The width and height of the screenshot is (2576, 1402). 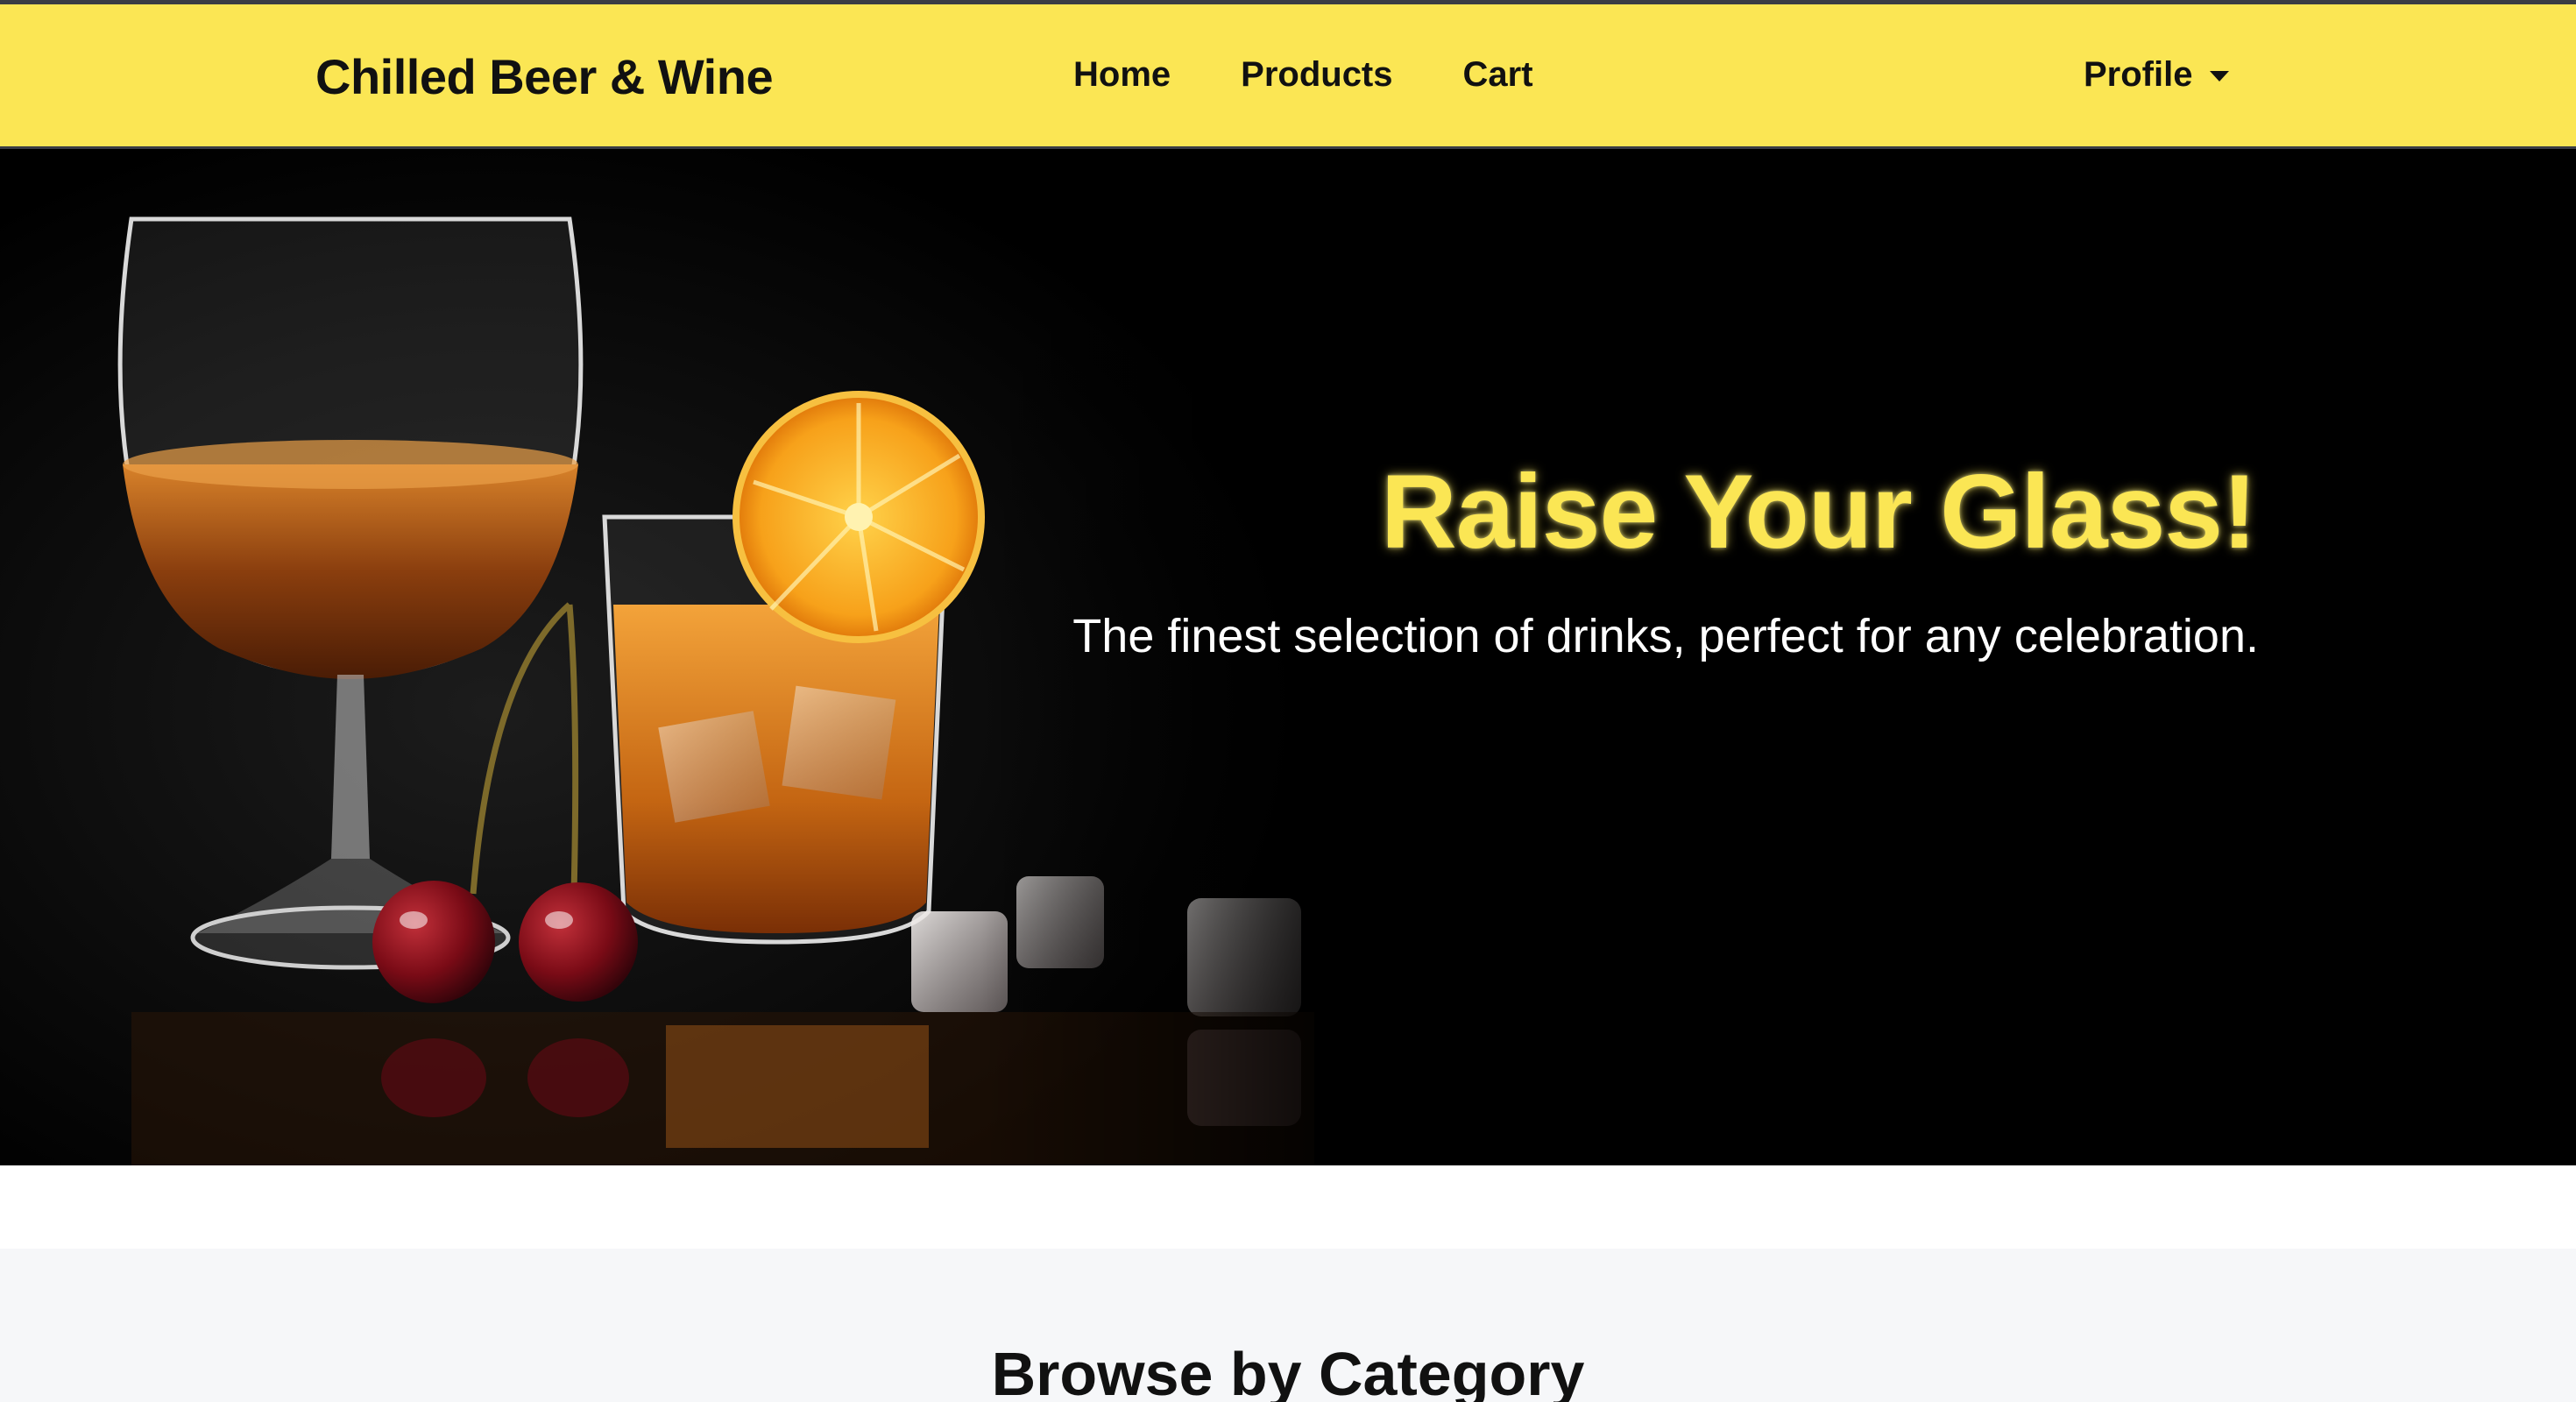 What do you see at coordinates (544, 76) in the screenshot?
I see `brand-logo-link: Chilled Beer & Wine` at bounding box center [544, 76].